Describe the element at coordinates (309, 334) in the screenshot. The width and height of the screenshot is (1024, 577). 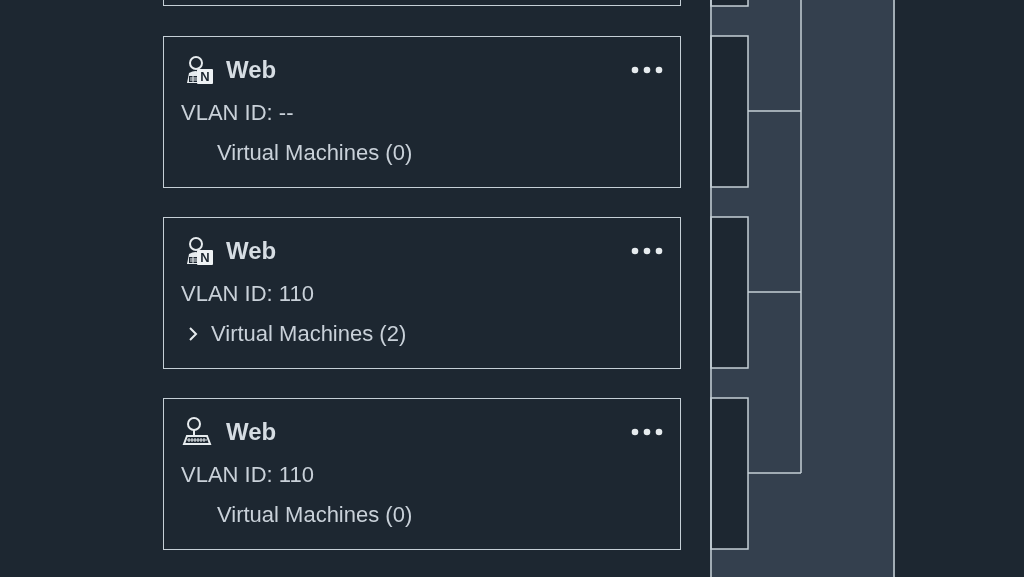
I see `virtual-machines-label: Virtual Machines (2)` at that location.